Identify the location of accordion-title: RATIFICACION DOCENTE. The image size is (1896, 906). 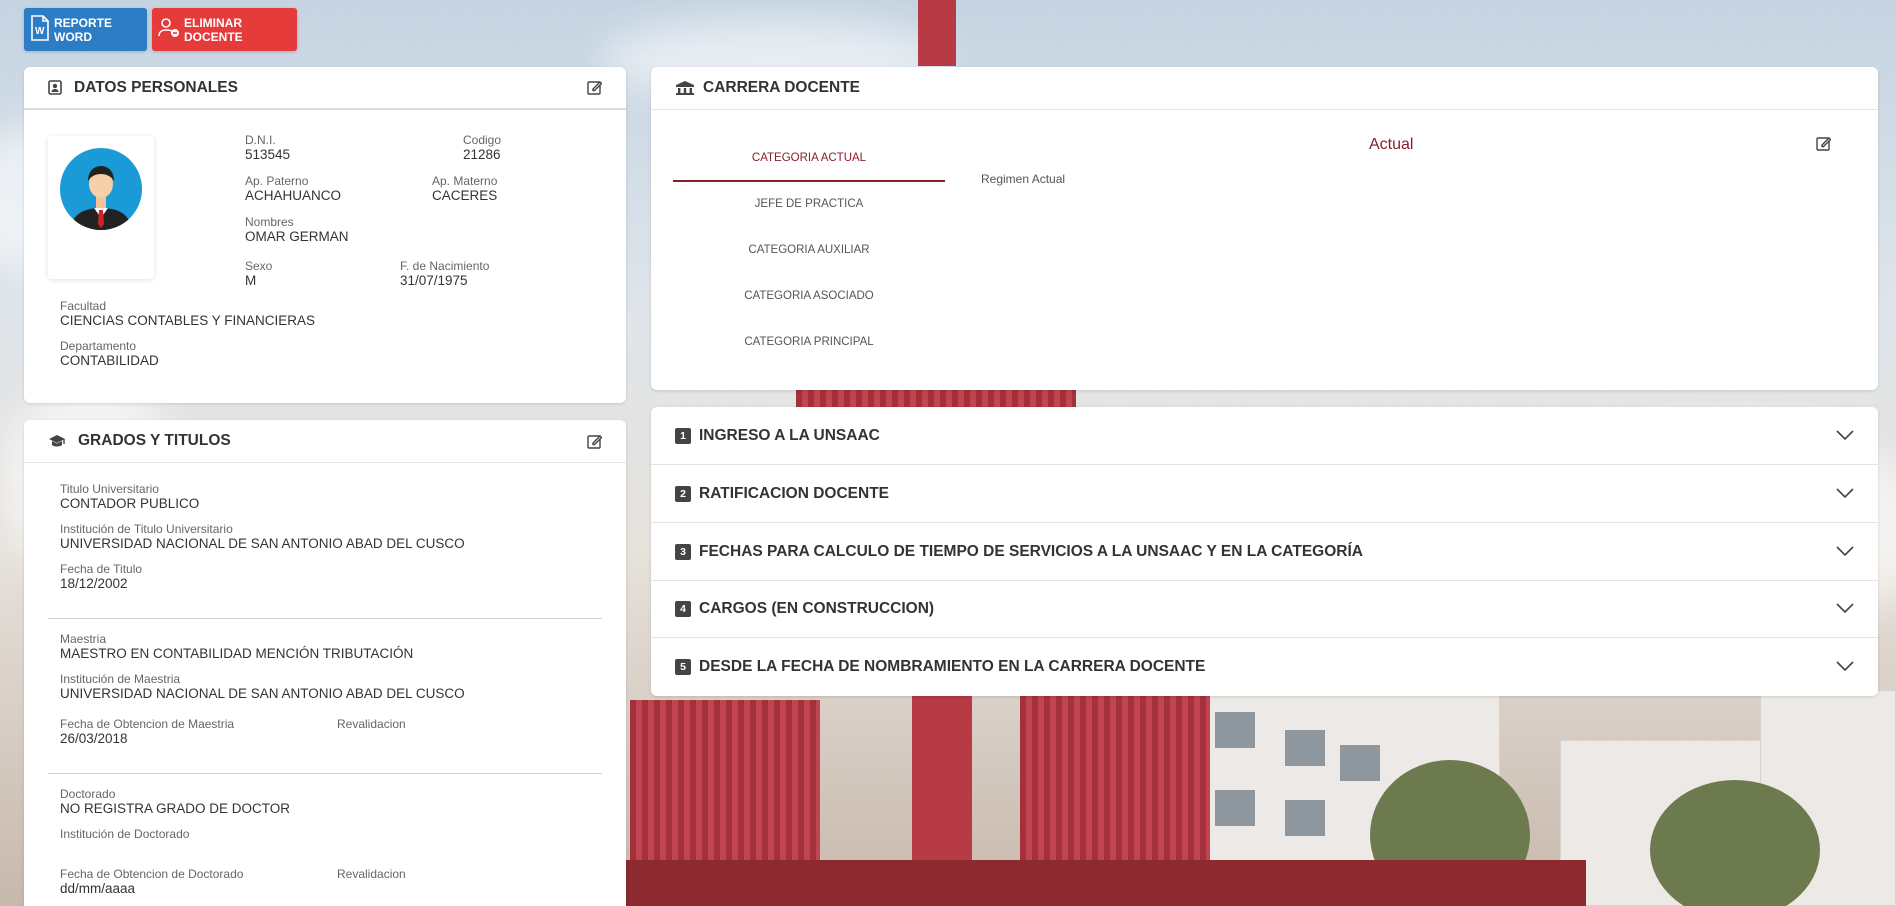
(794, 493).